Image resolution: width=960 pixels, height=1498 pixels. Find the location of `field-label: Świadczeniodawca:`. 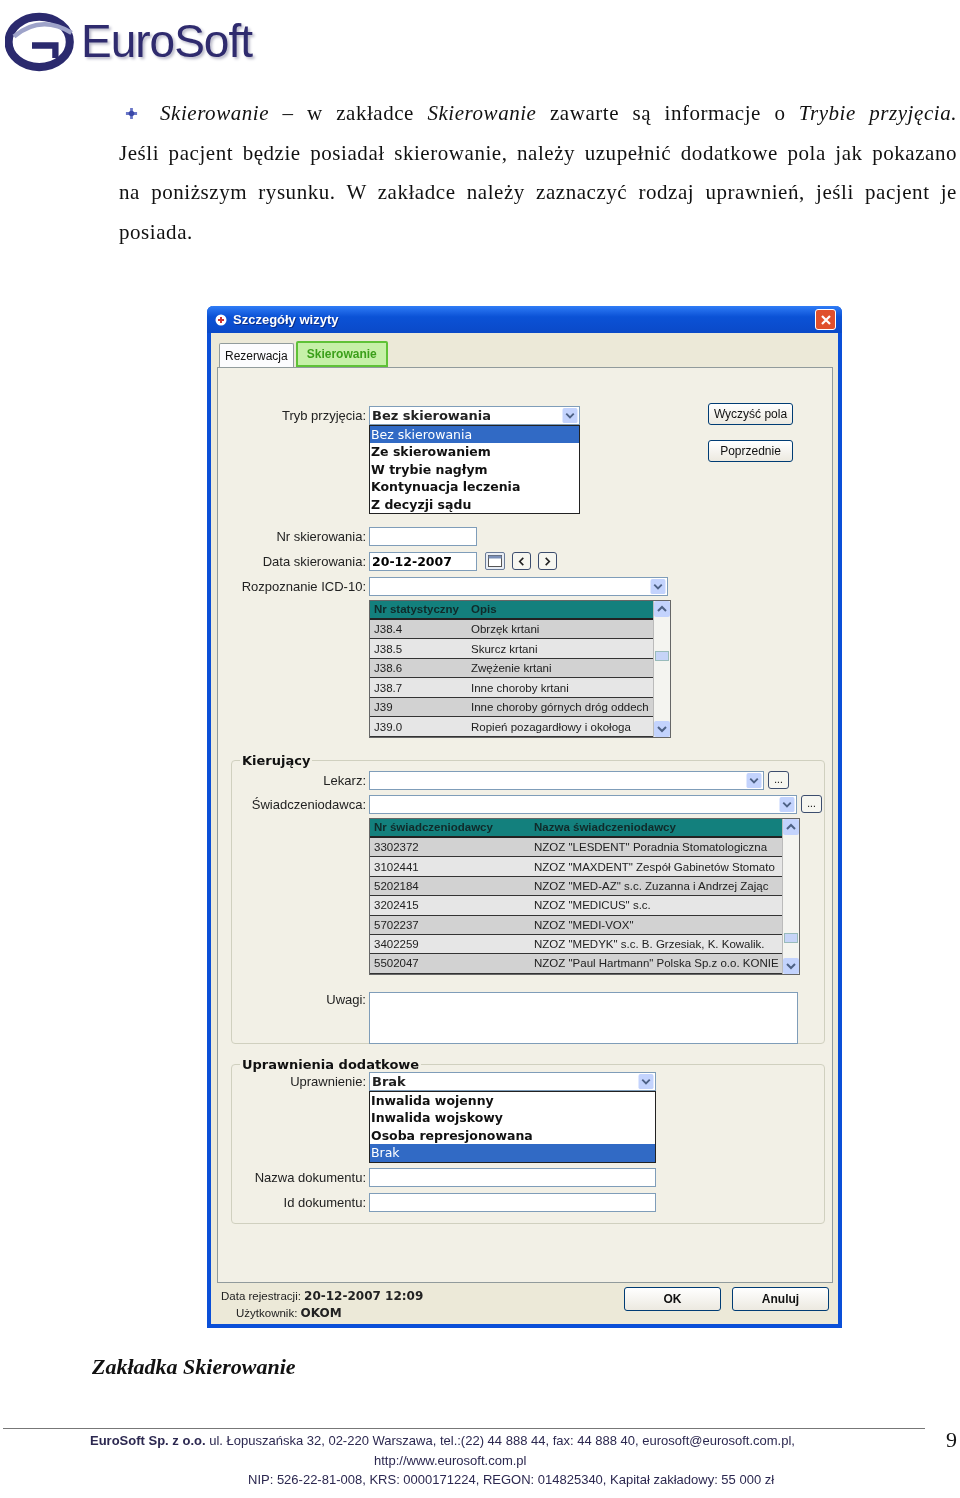

field-label: Świadczeniodawca: is located at coordinates (308, 804).